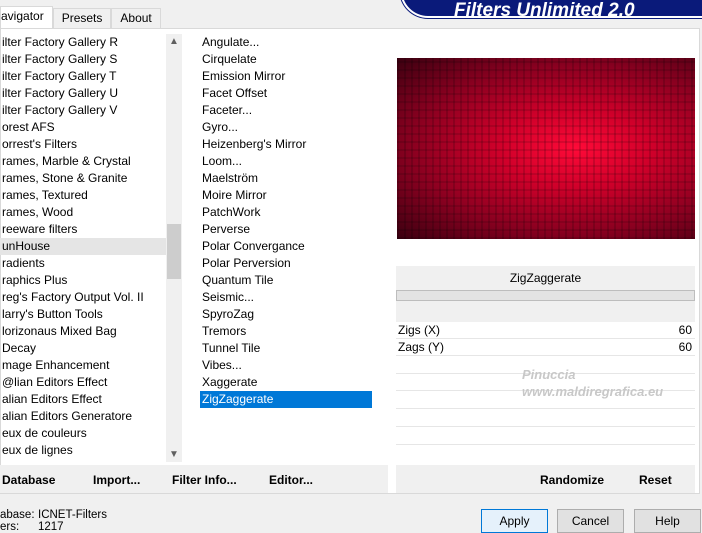 The image size is (702, 533). I want to click on list-item: ZigZaggerate, so click(286, 399).